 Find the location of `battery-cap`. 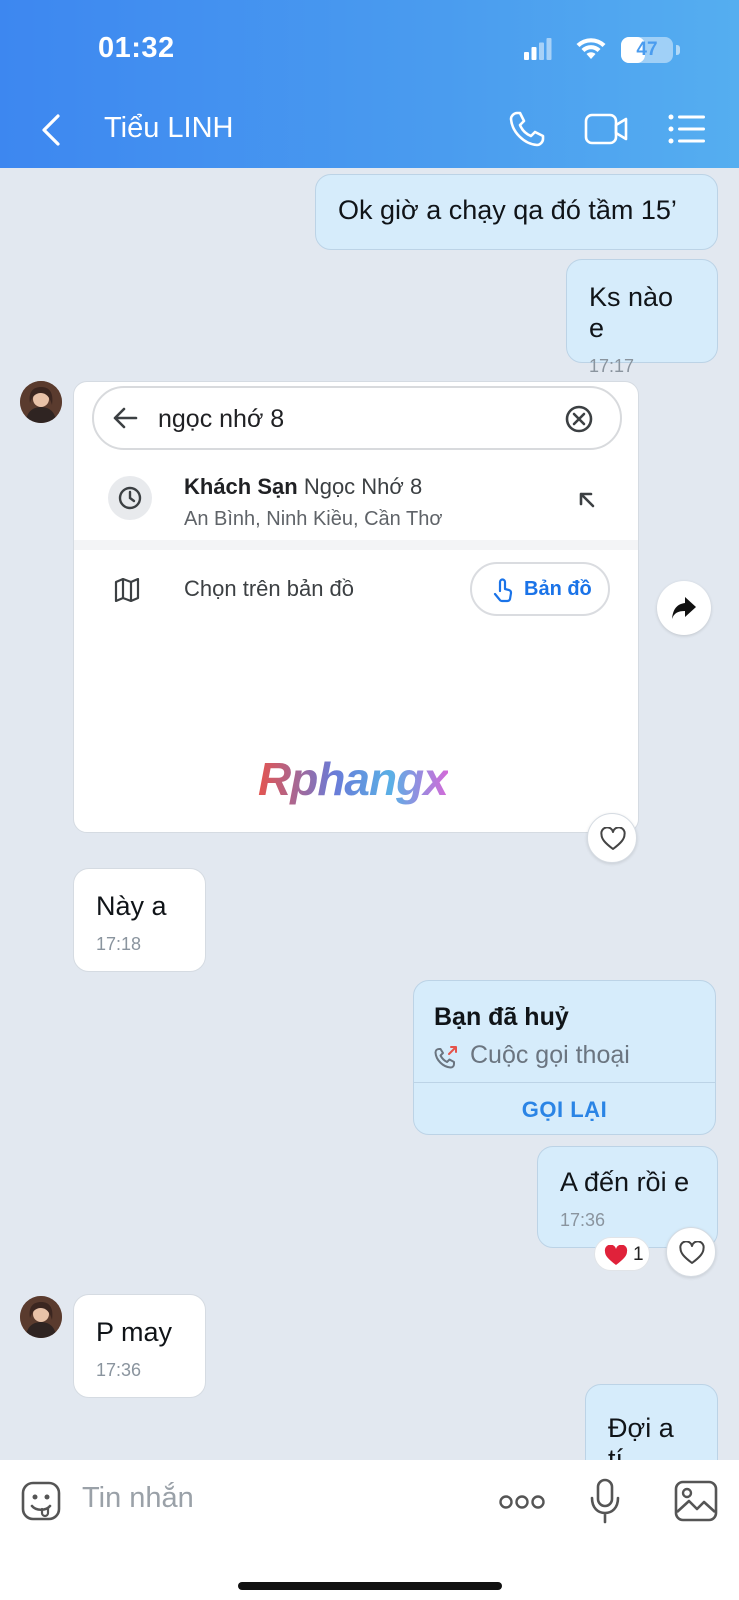

battery-cap is located at coordinates (678, 50).